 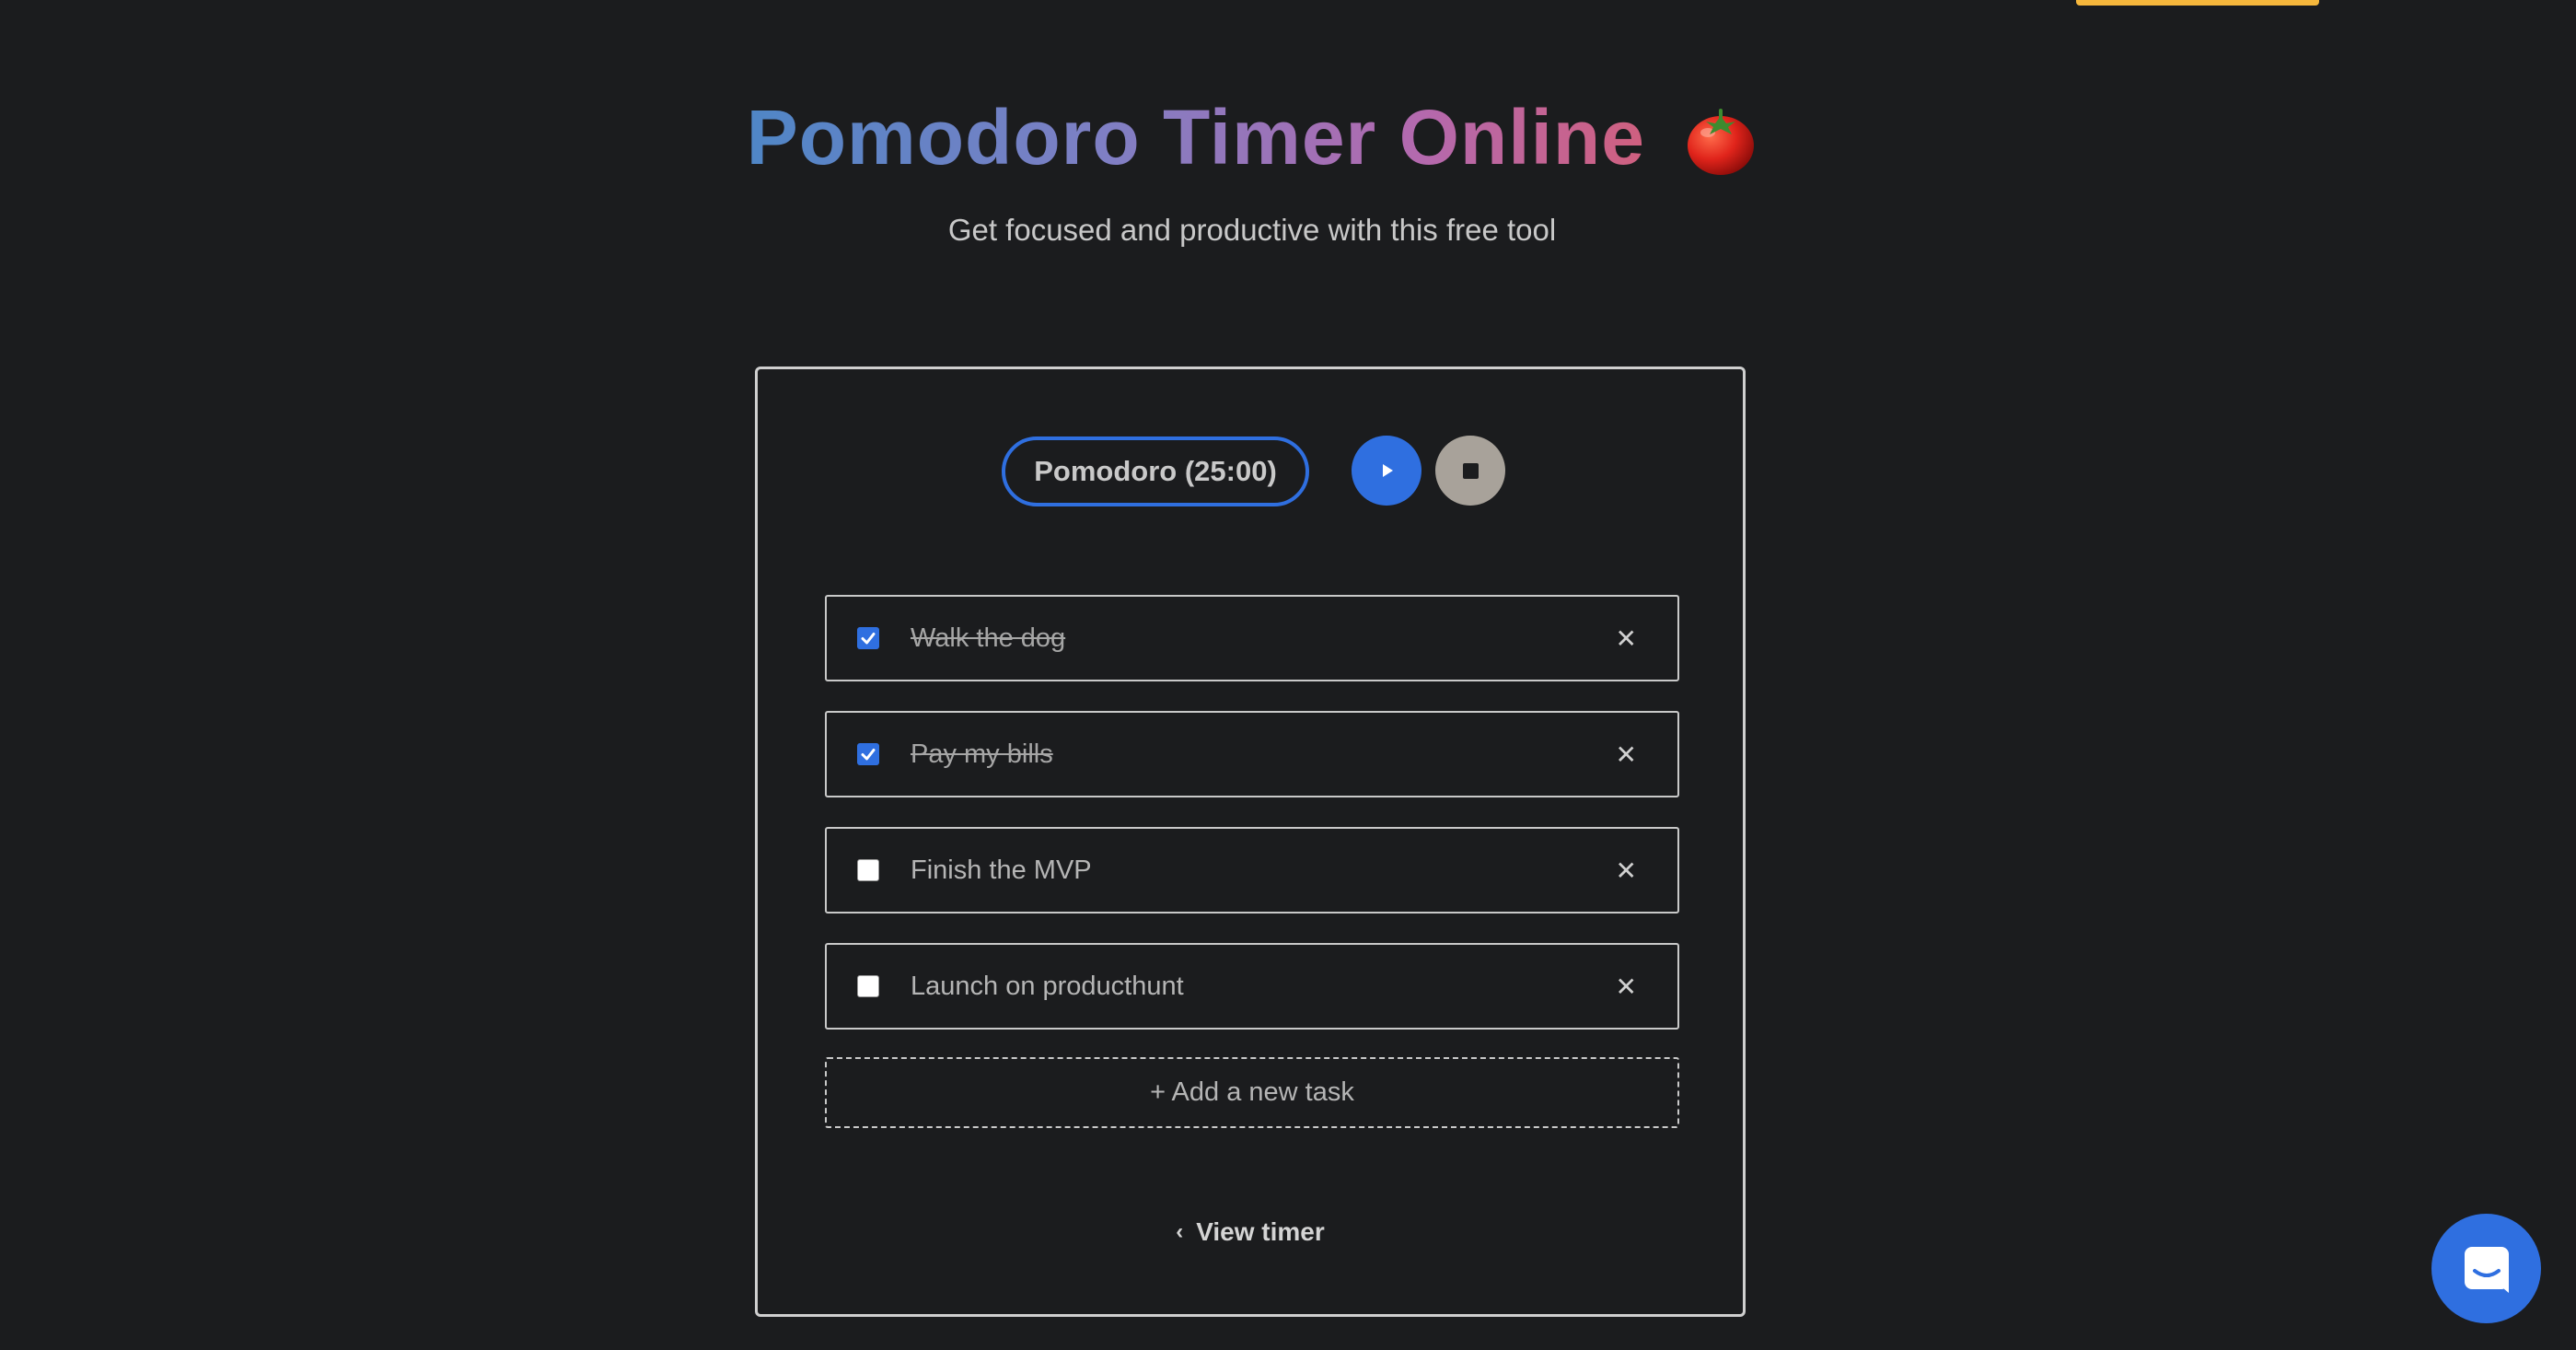 I want to click on chevron-left-icon: ‹, so click(x=1180, y=1231).